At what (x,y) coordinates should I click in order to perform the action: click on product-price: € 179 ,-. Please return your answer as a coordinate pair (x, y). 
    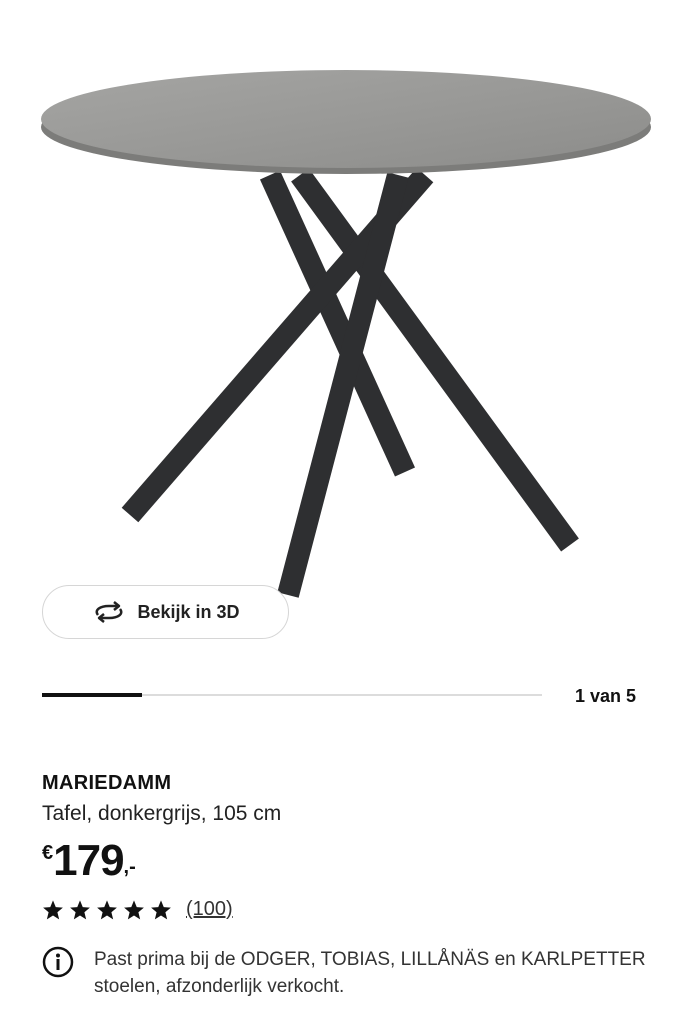
    Looking at the image, I should click on (89, 861).